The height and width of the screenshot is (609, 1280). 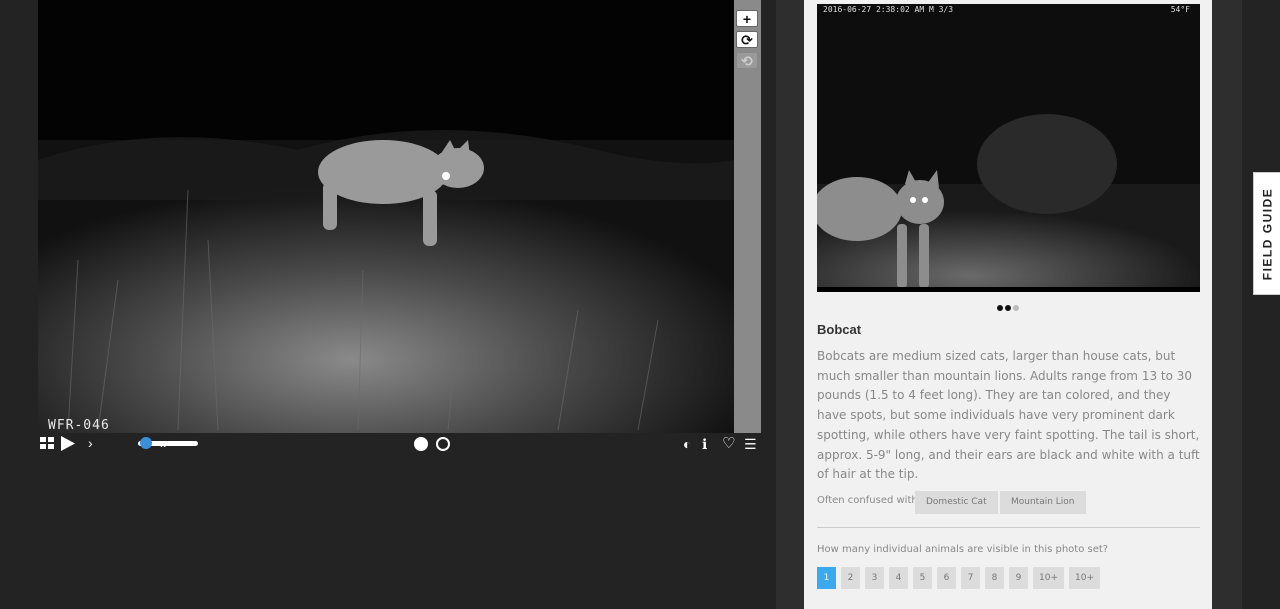 What do you see at coordinates (399, 444) in the screenshot?
I see `playback-controls: › » ◐ ℹ ♡ ☰` at bounding box center [399, 444].